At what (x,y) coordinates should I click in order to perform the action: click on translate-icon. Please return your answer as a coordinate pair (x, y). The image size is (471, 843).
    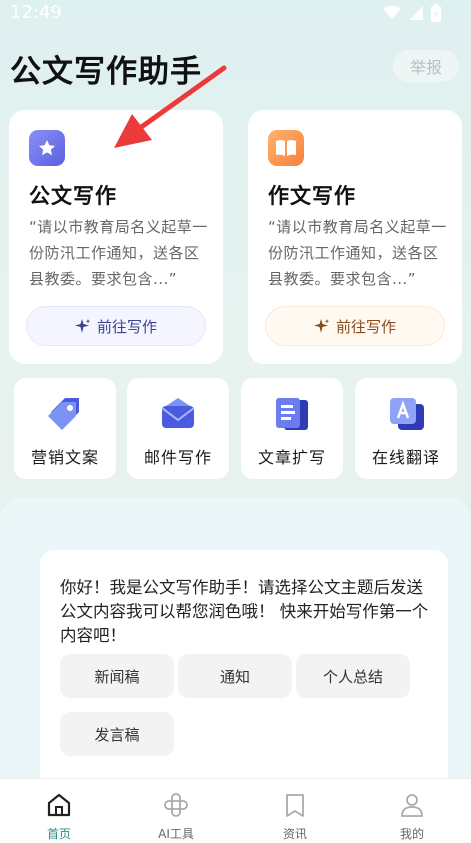
    Looking at the image, I should click on (407, 414).